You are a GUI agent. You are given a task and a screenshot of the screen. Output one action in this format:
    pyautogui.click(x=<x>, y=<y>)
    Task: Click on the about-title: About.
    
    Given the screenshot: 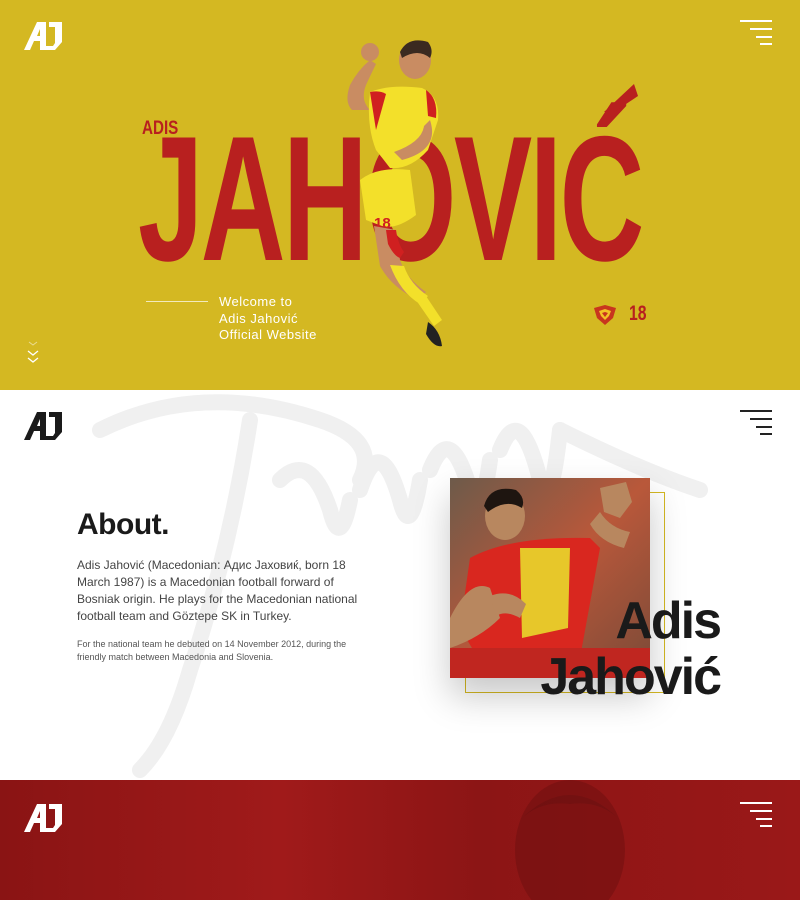 What is the action you would take?
    pyautogui.click(x=123, y=524)
    